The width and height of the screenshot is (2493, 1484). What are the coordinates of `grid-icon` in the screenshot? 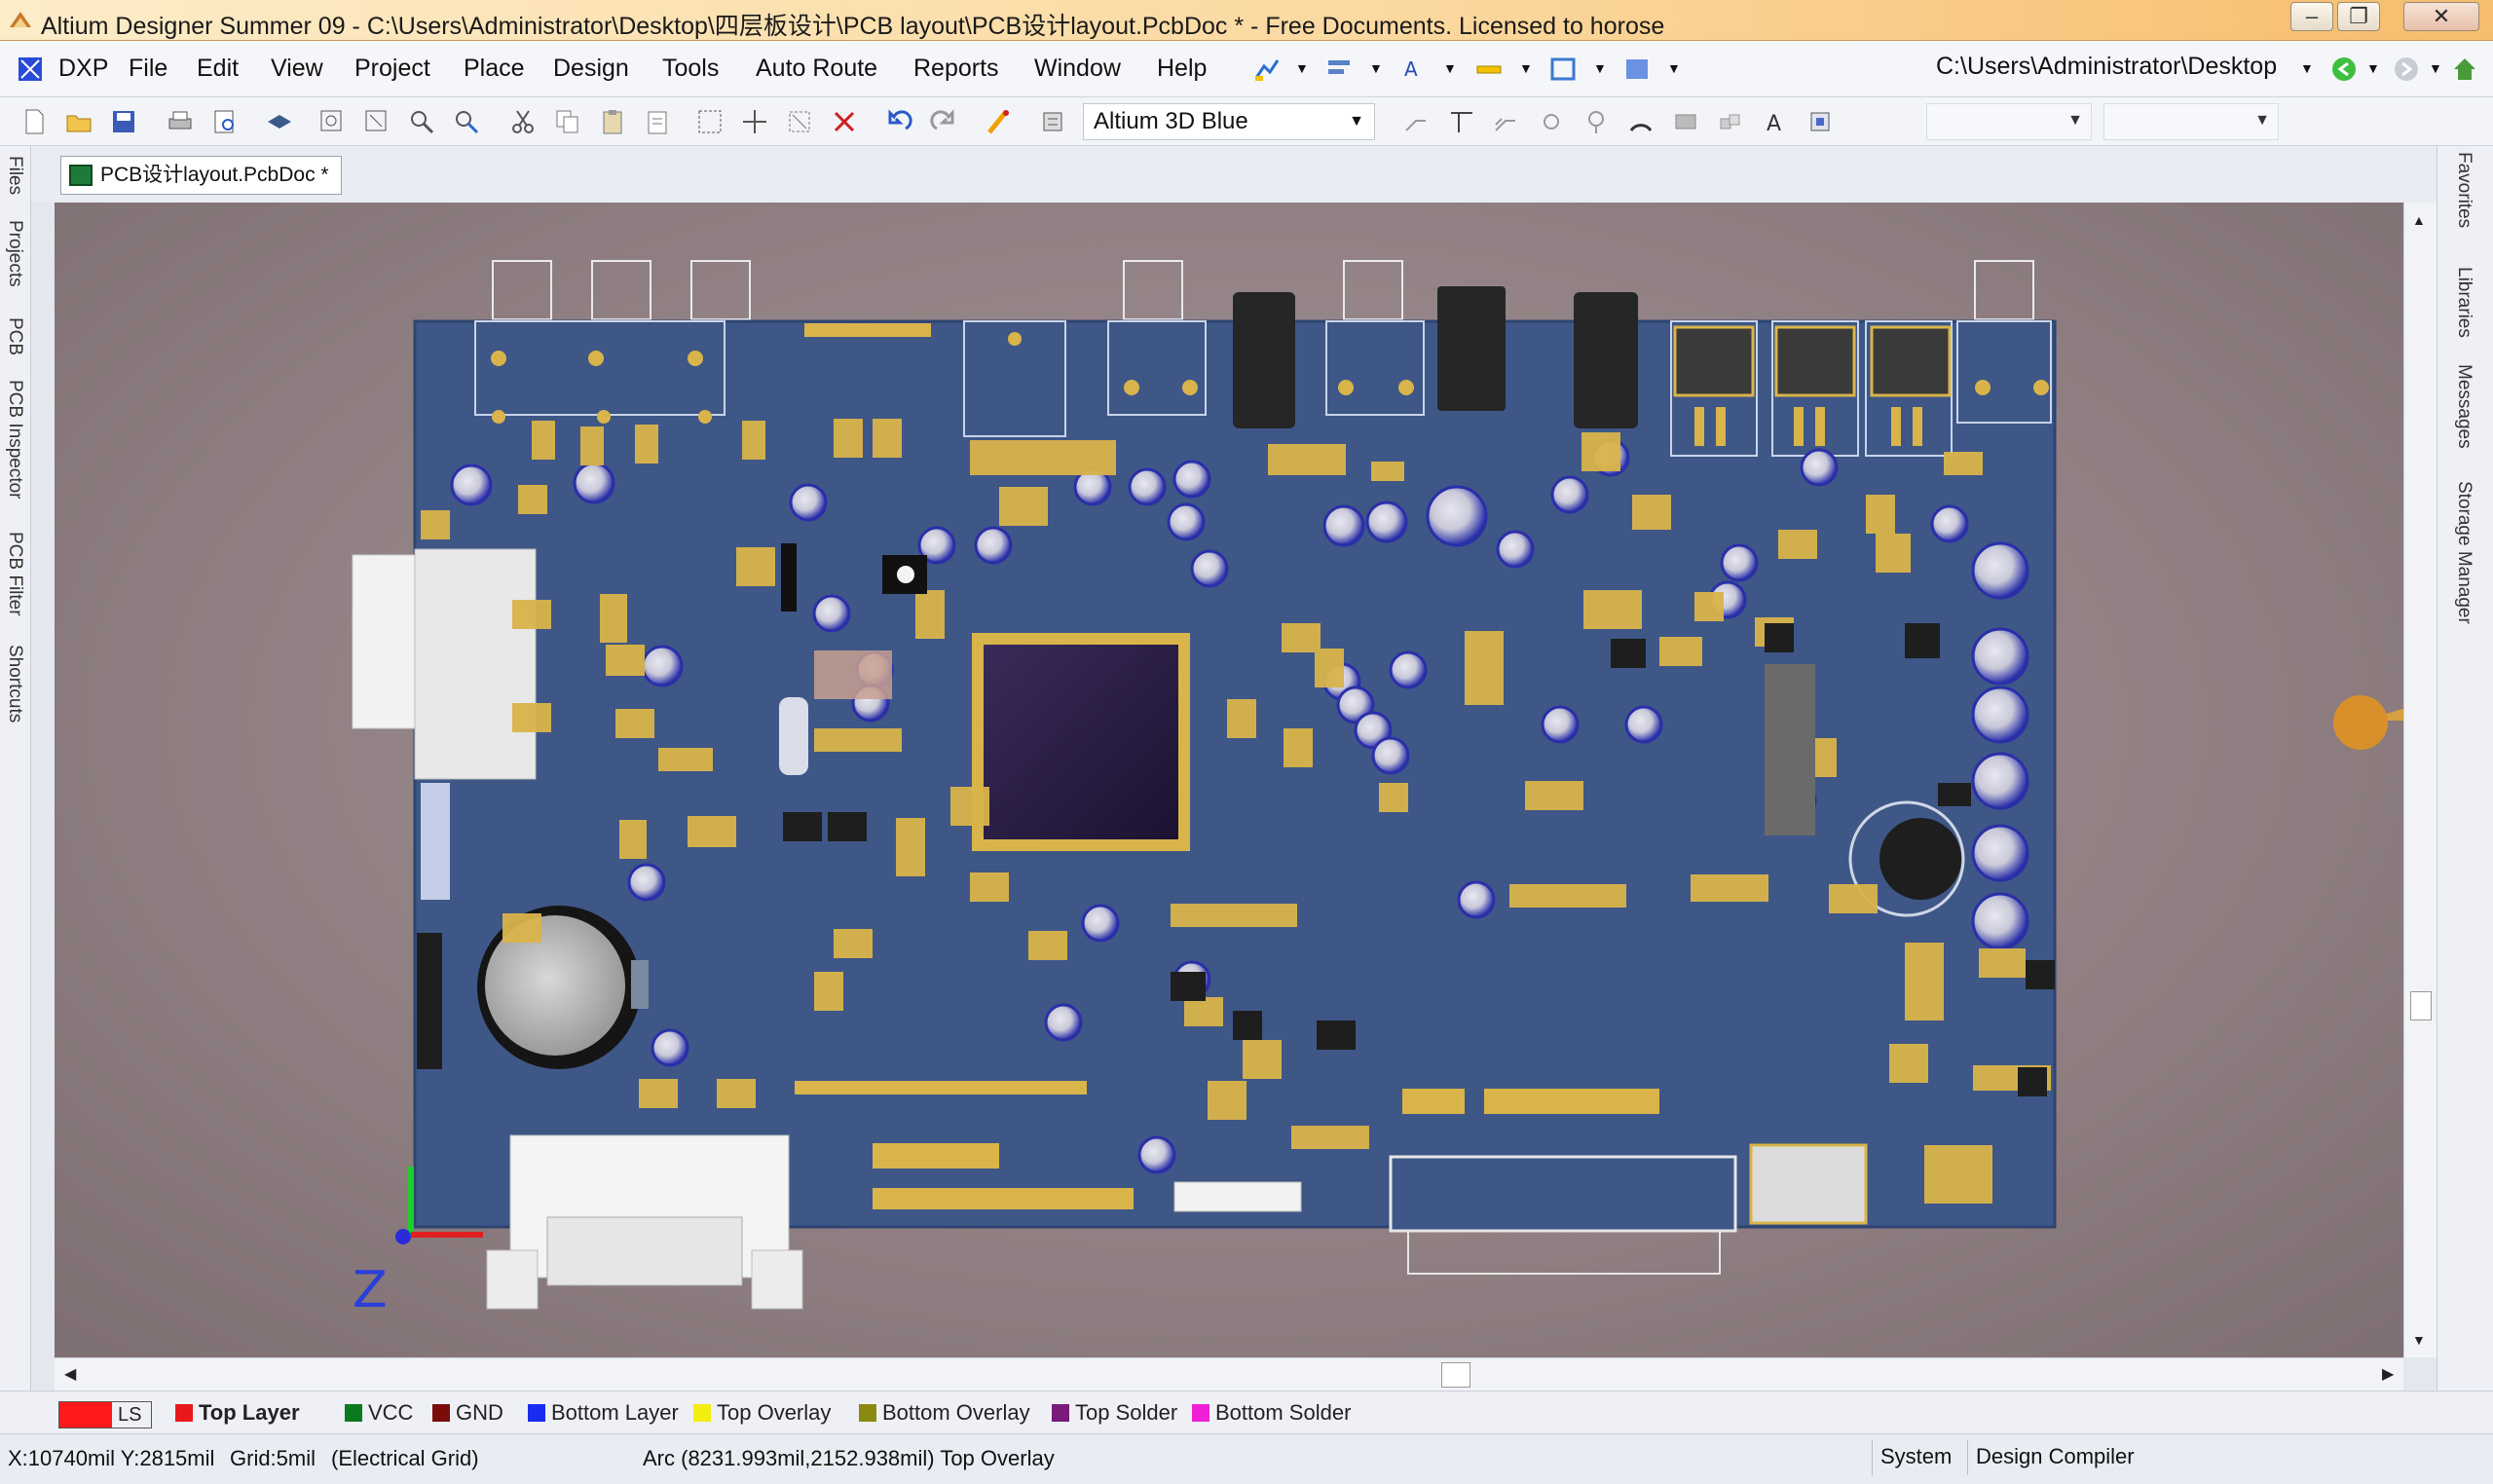 It's located at (1637, 69).